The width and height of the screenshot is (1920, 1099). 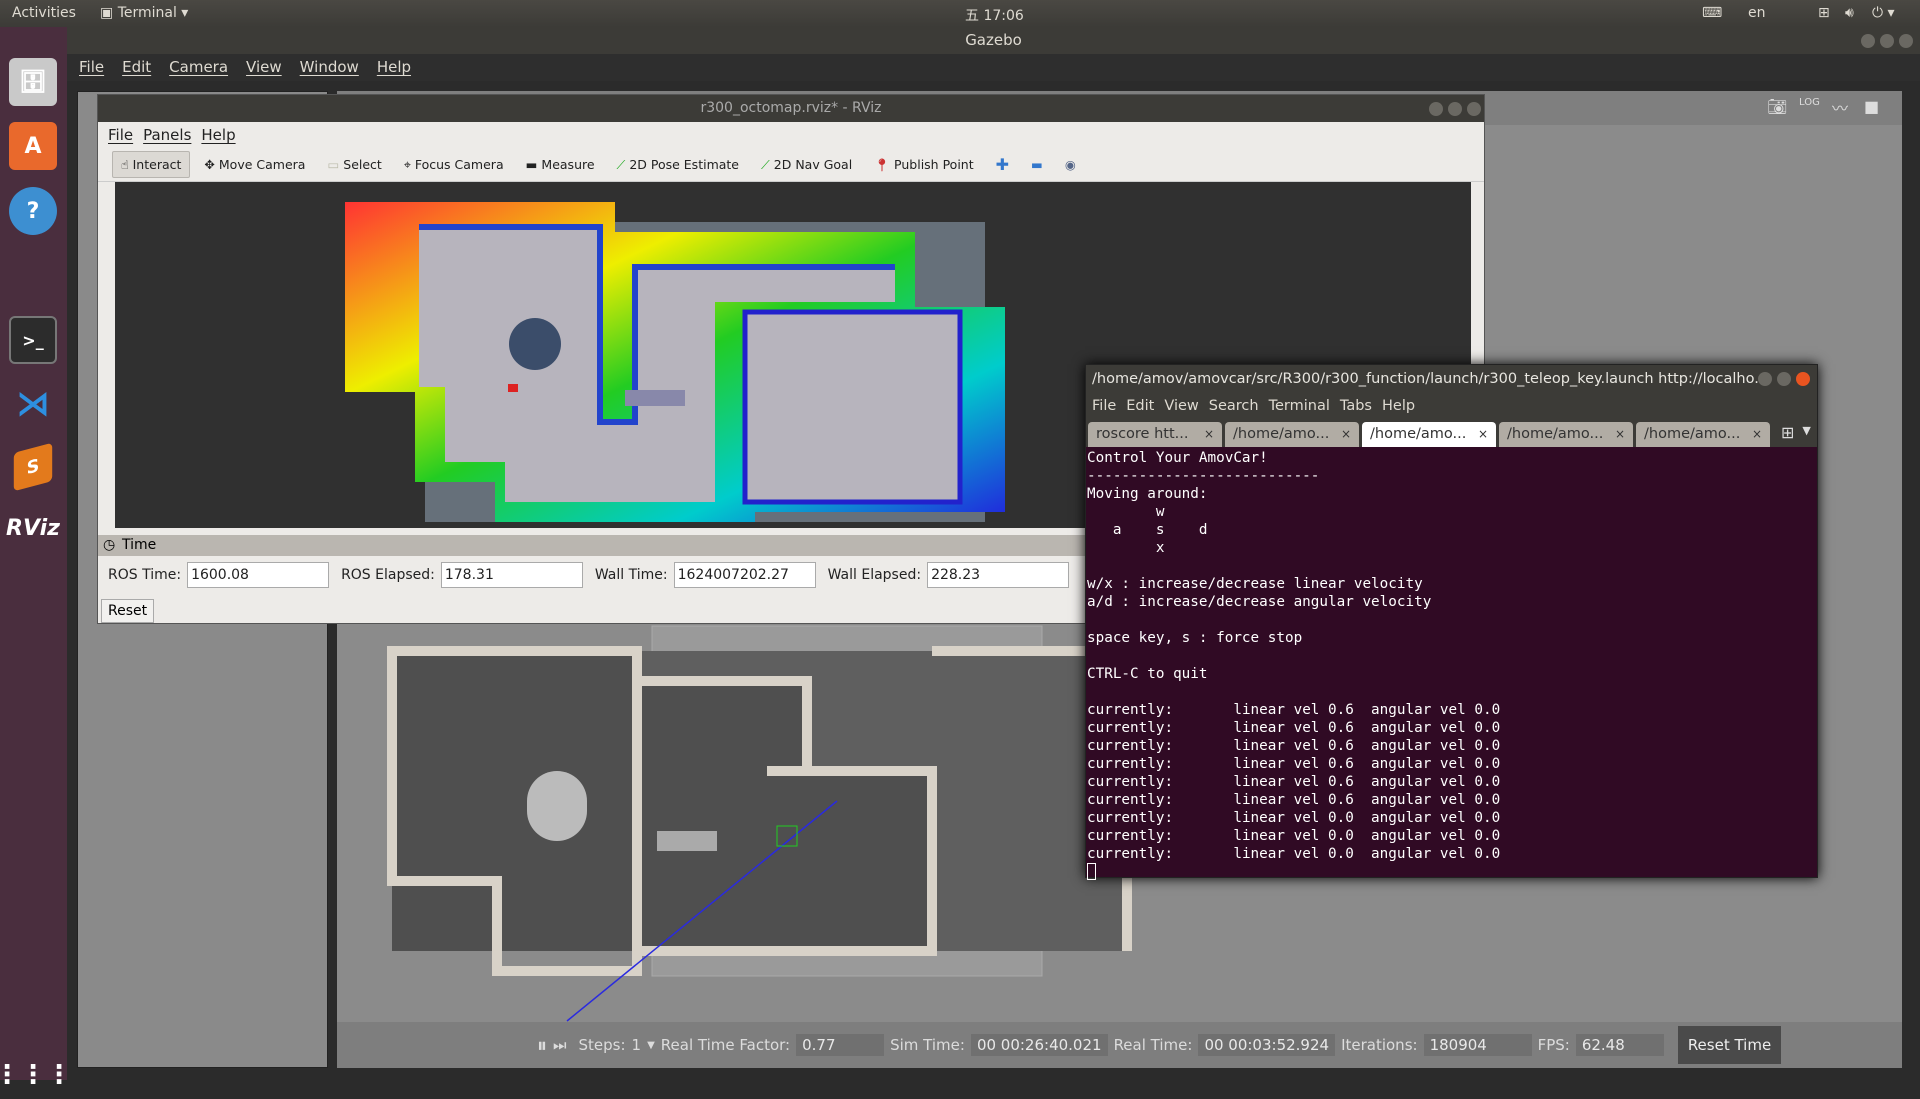 I want to click on record-video-icon: ■, so click(x=1871, y=106).